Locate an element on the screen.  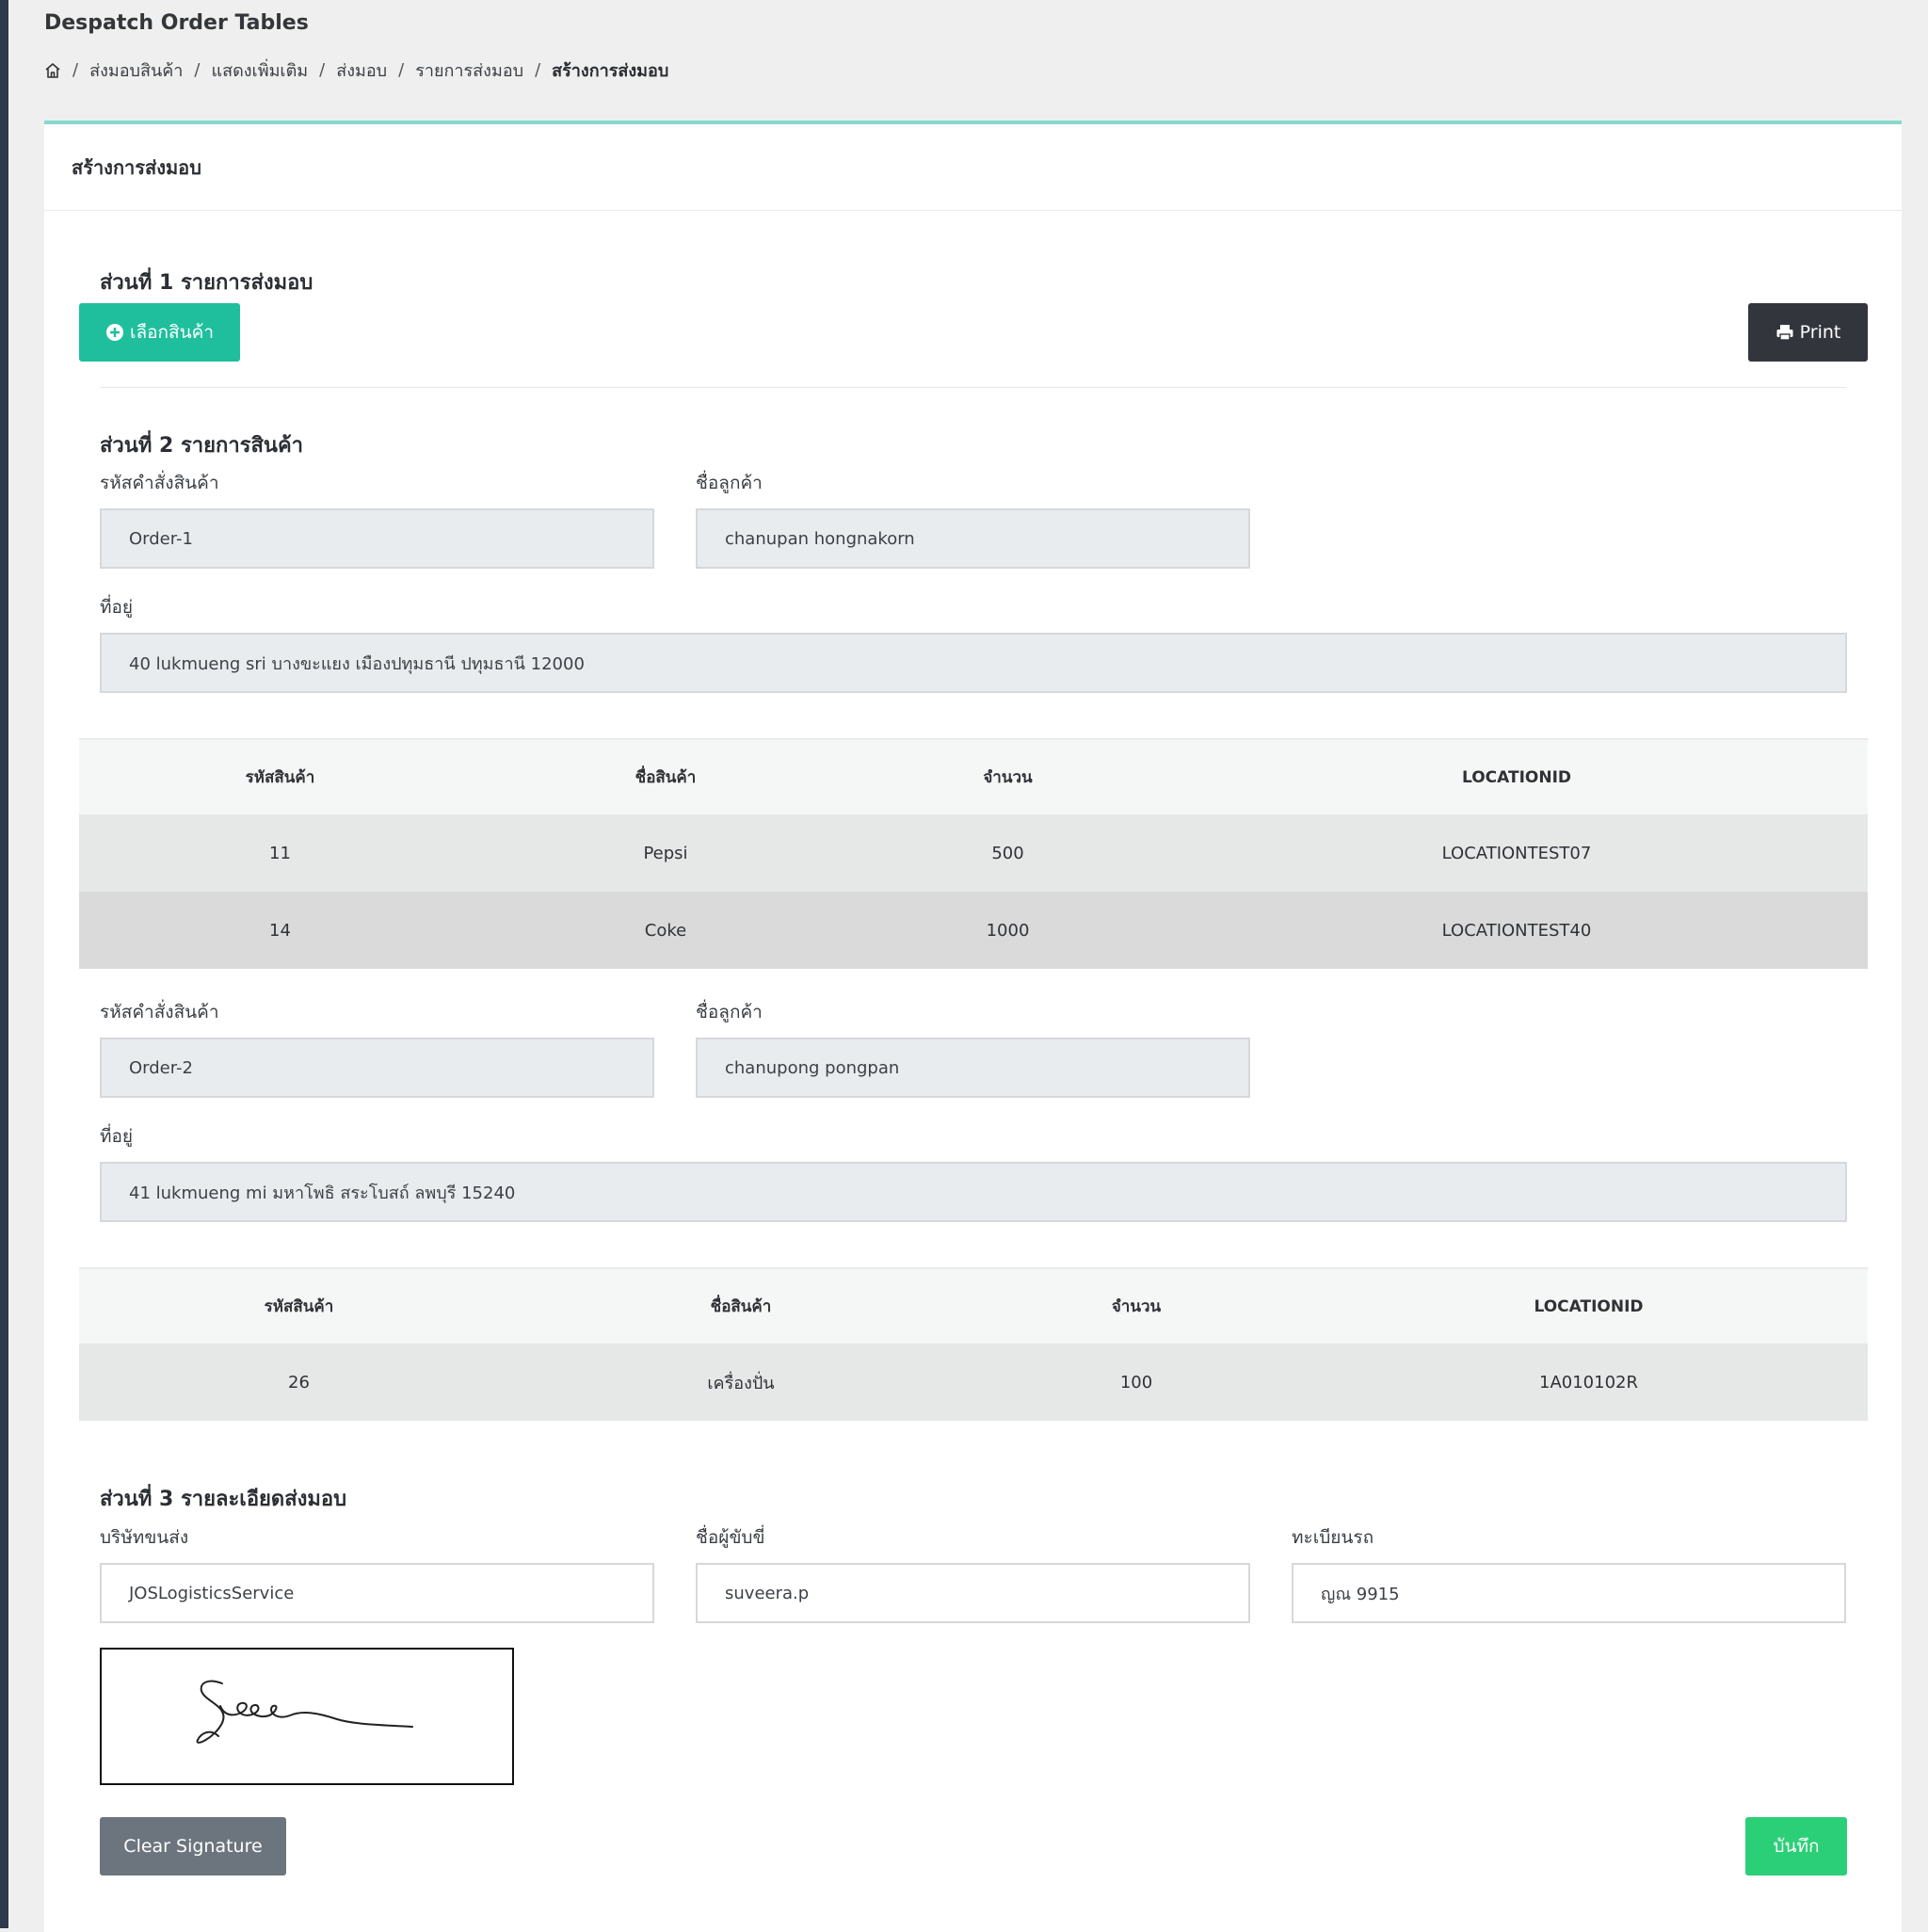
driver-name-input: suveera.p is located at coordinates (973, 1593).